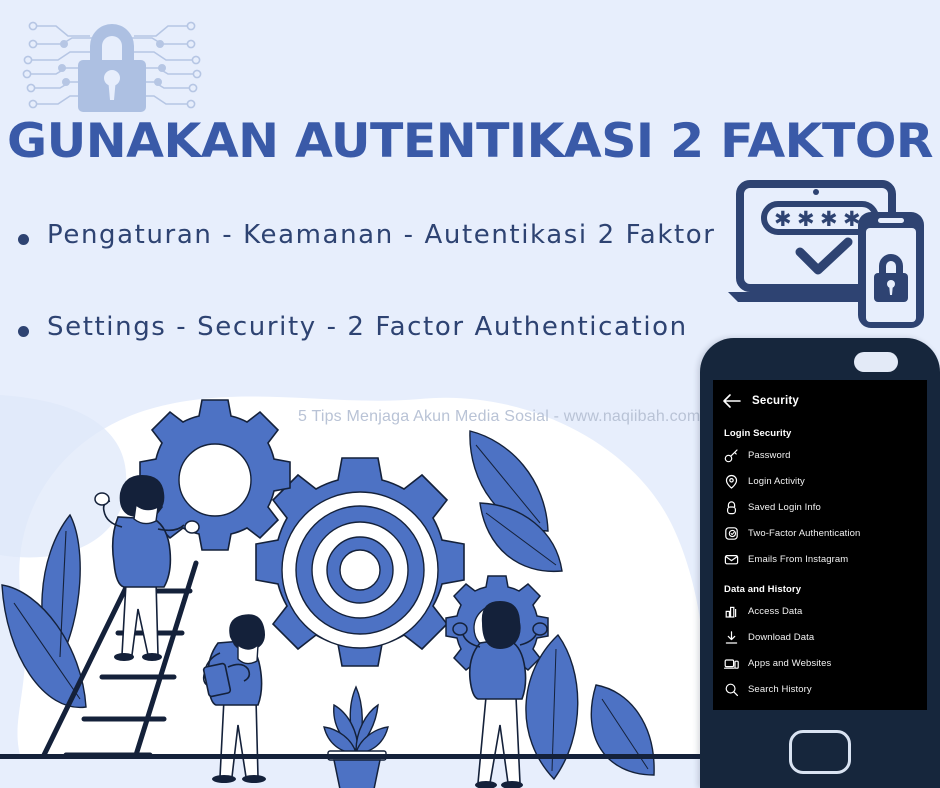  I want to click on section-label-data-and-history: Data and History, so click(763, 589).